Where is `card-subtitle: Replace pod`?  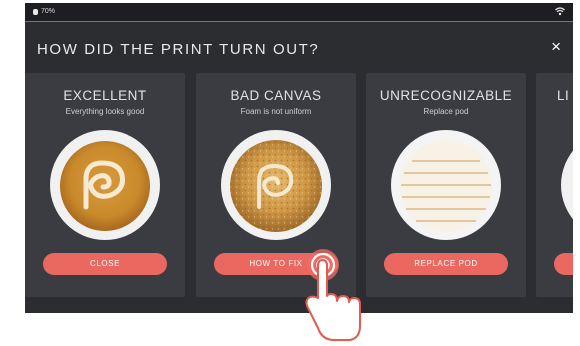 card-subtitle: Replace pod is located at coordinates (446, 111).